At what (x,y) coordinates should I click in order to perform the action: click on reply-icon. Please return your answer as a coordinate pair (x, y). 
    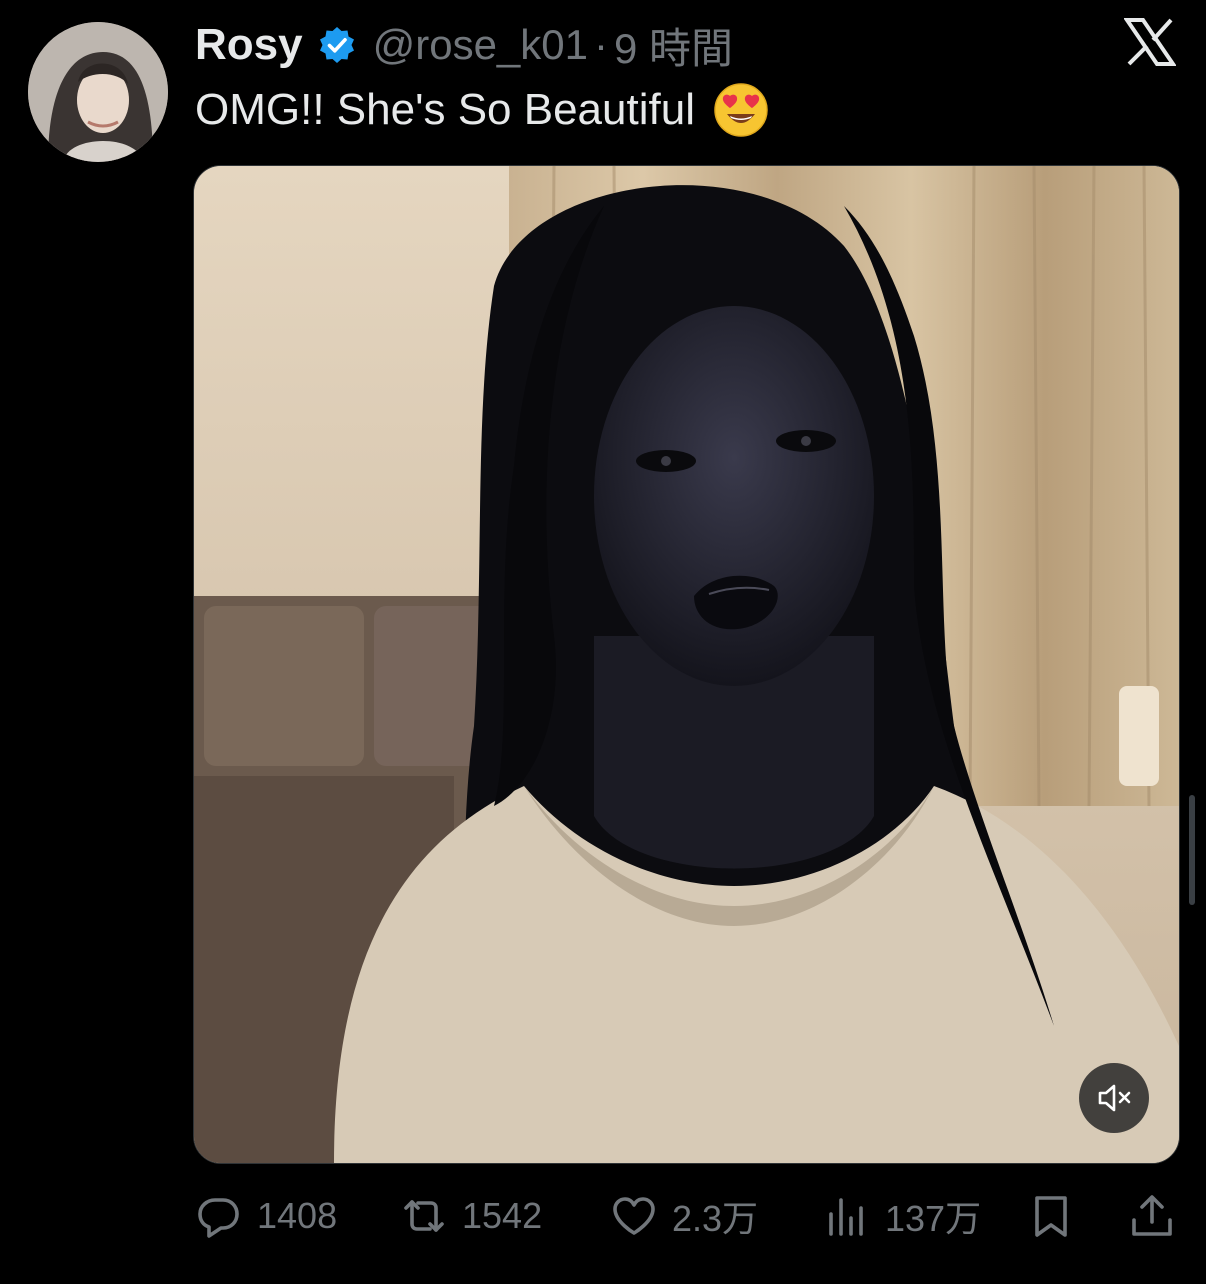
    Looking at the image, I should click on (219, 1216).